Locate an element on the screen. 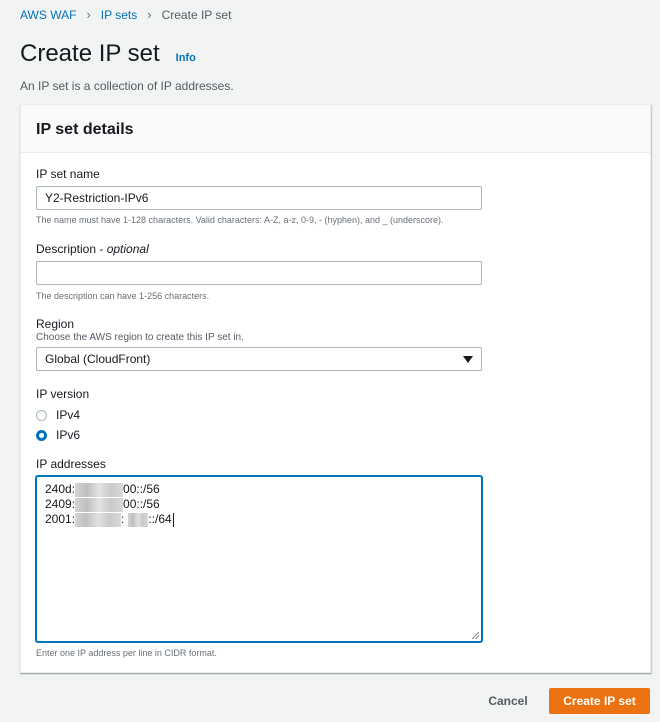 The height and width of the screenshot is (722, 660). info-link: Info is located at coordinates (186, 58).